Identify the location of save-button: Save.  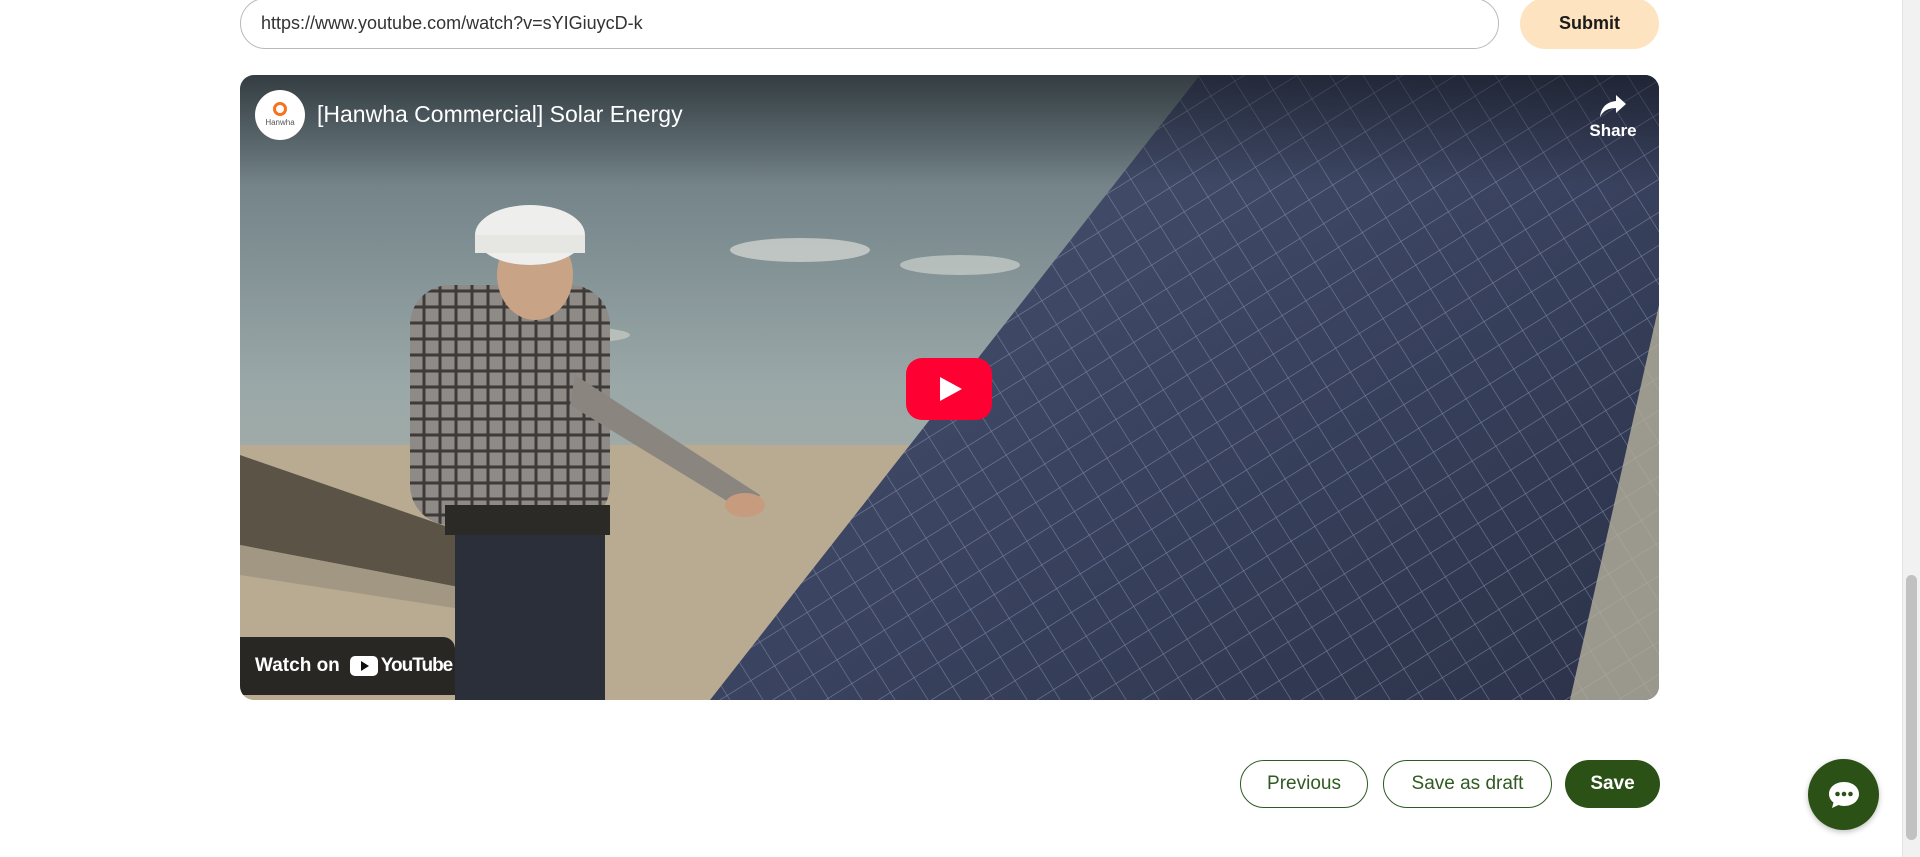
(1612, 784).